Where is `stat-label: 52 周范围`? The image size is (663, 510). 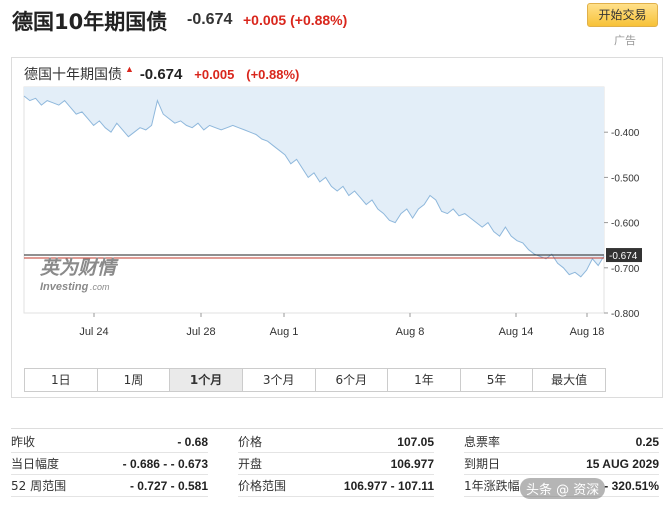 stat-label: 52 周范围 is located at coordinates (39, 486).